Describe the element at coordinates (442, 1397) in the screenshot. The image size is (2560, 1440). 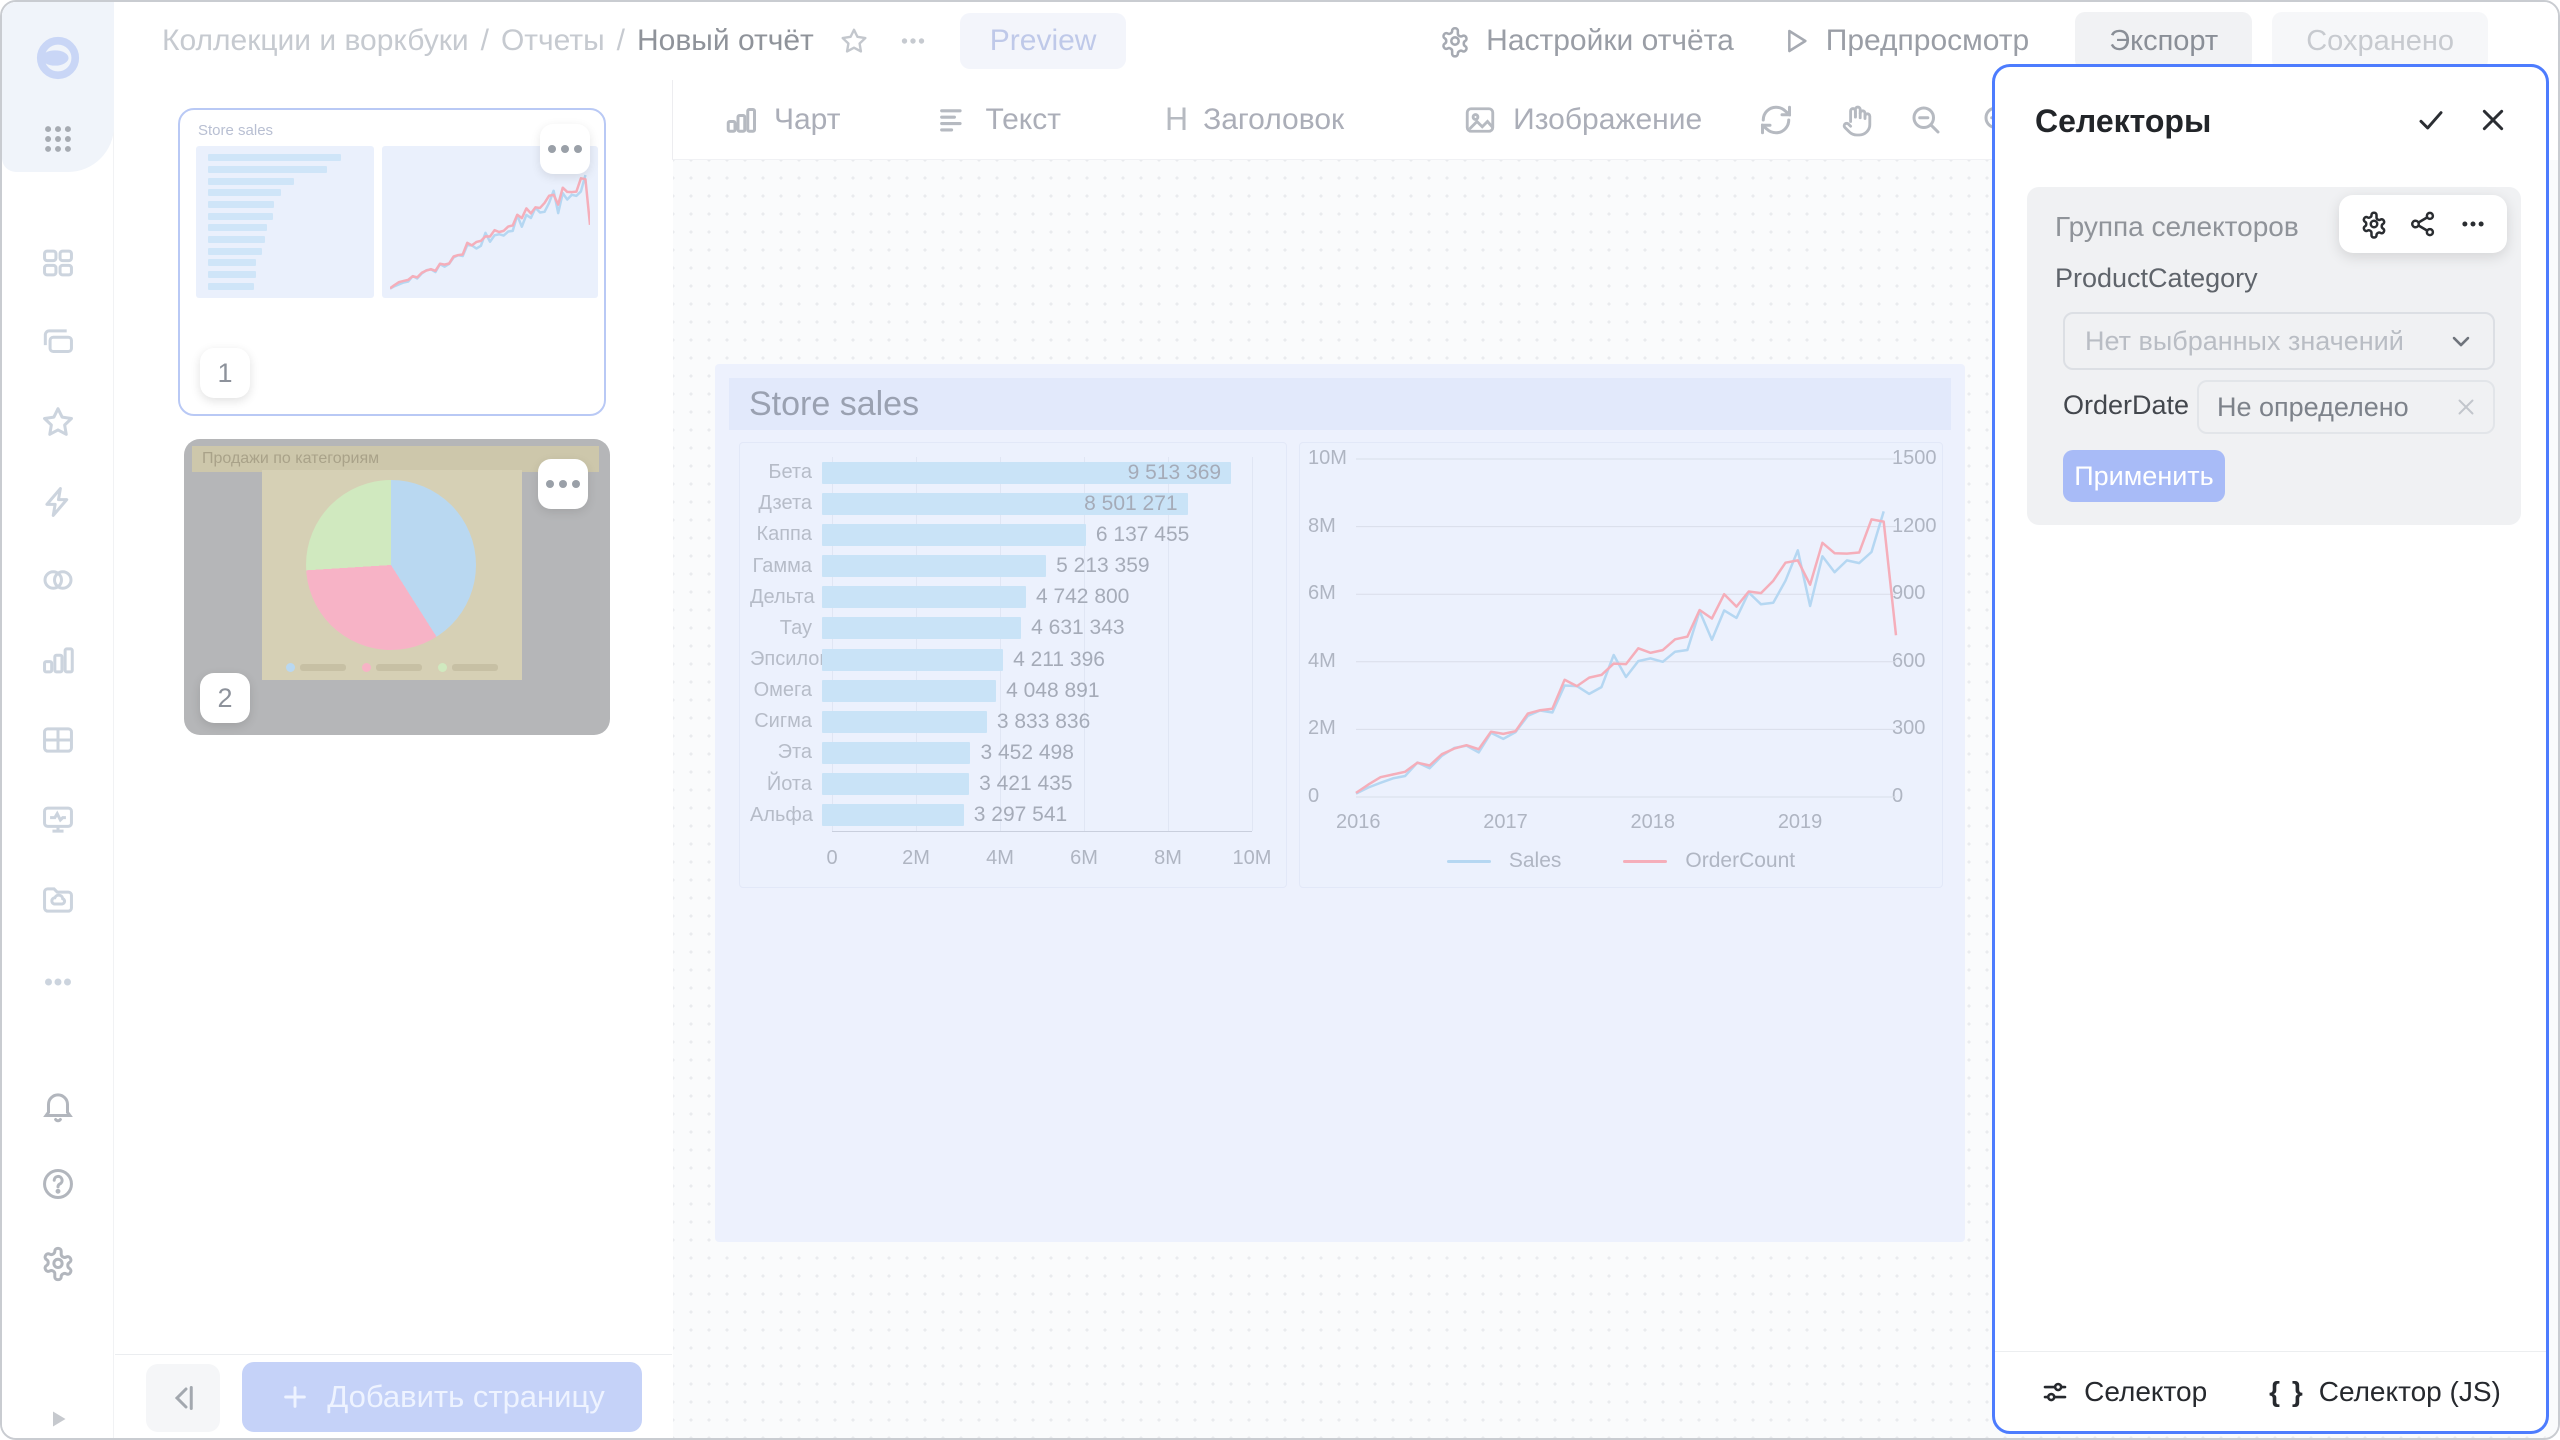
I see `add-page-button: Добавить страницу` at that location.